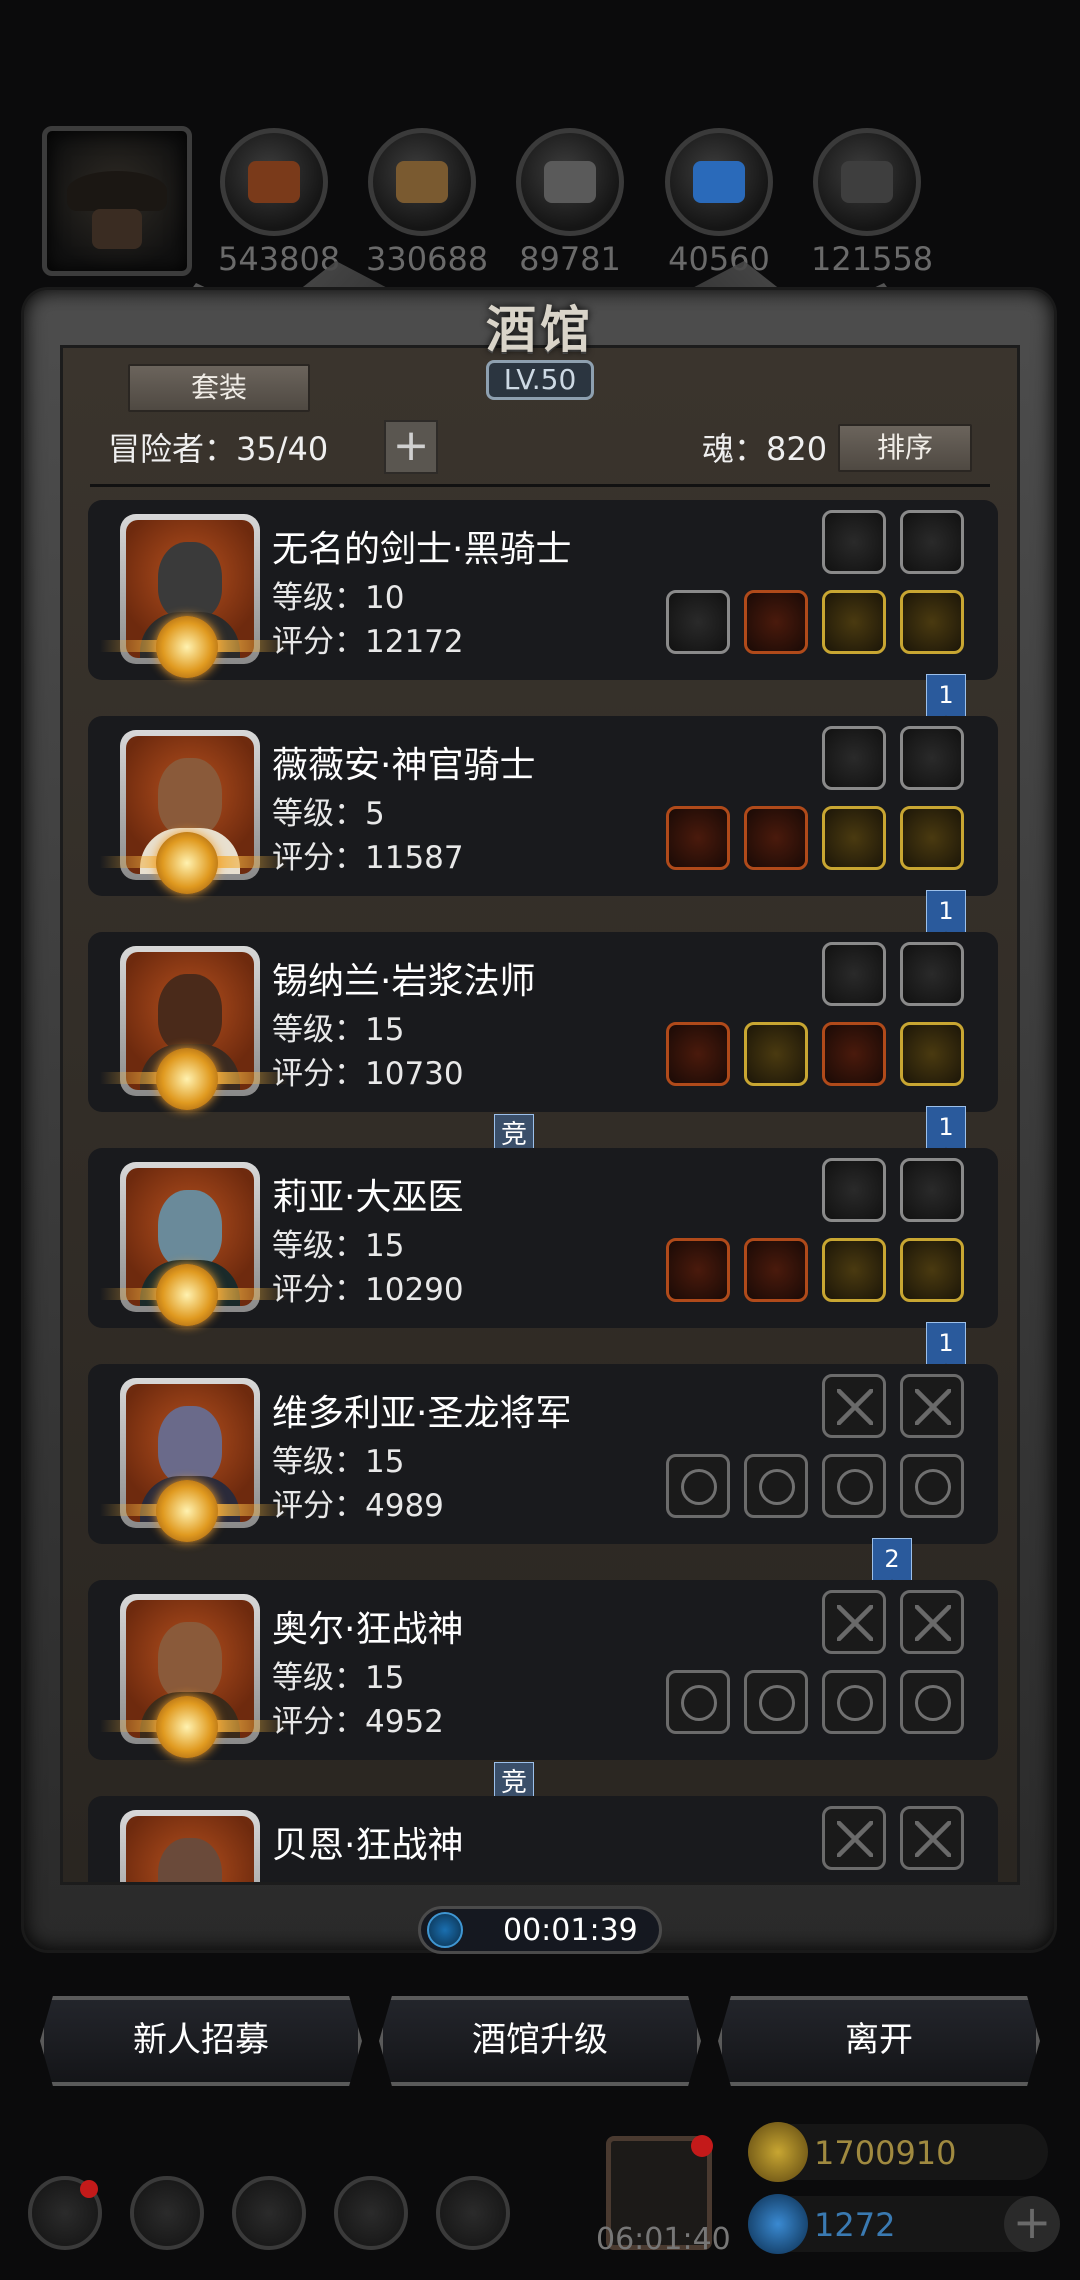 This screenshot has width=1080, height=2280. What do you see at coordinates (368, 1629) in the screenshot?
I see `hero-name: 奥尔·狂战神` at bounding box center [368, 1629].